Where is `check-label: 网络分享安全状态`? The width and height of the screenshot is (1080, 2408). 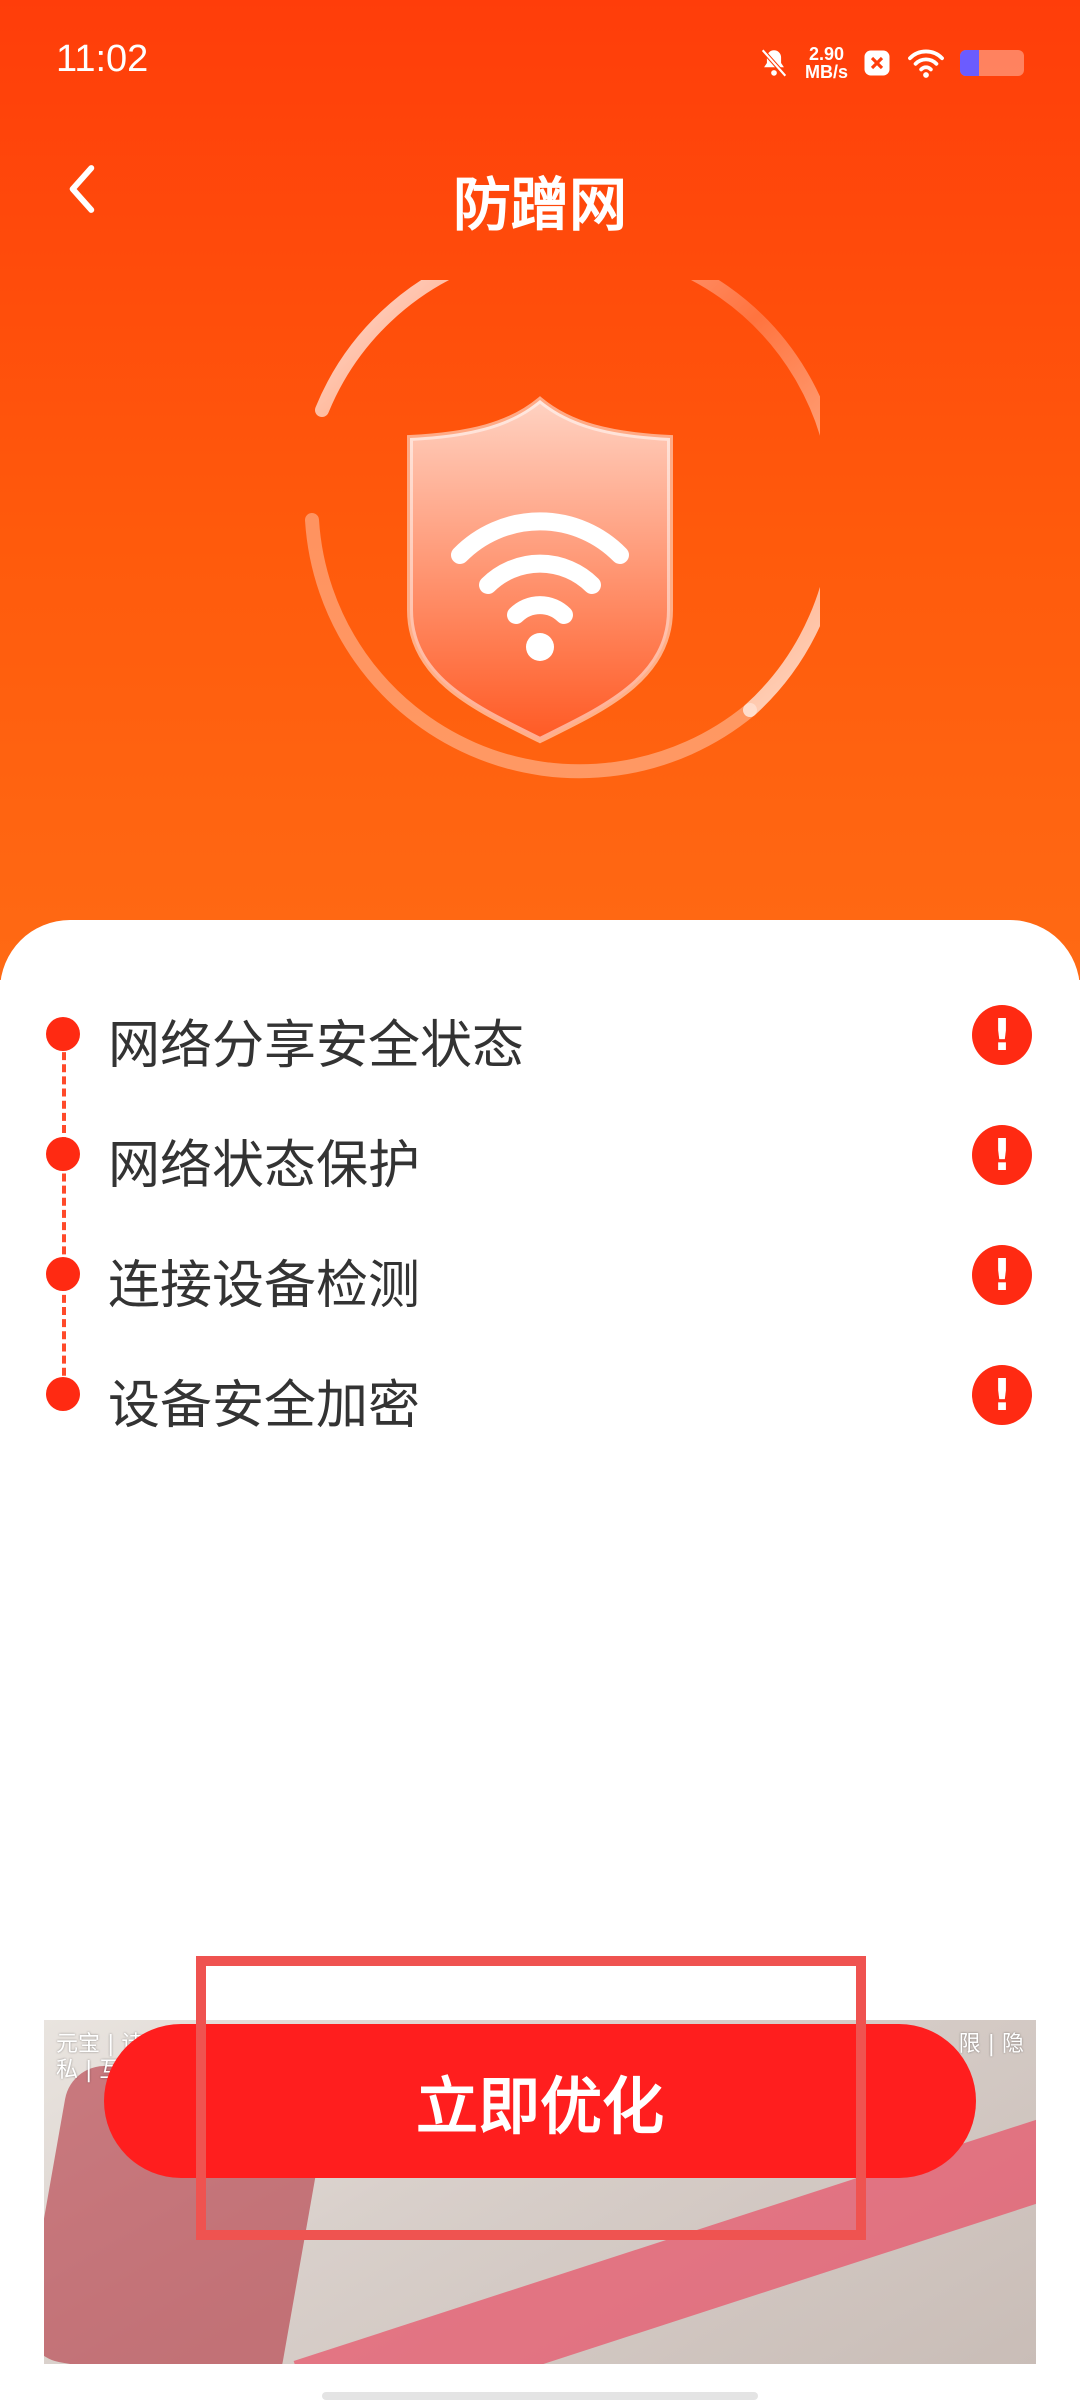
check-label: 网络分享安全状态 is located at coordinates (316, 1046).